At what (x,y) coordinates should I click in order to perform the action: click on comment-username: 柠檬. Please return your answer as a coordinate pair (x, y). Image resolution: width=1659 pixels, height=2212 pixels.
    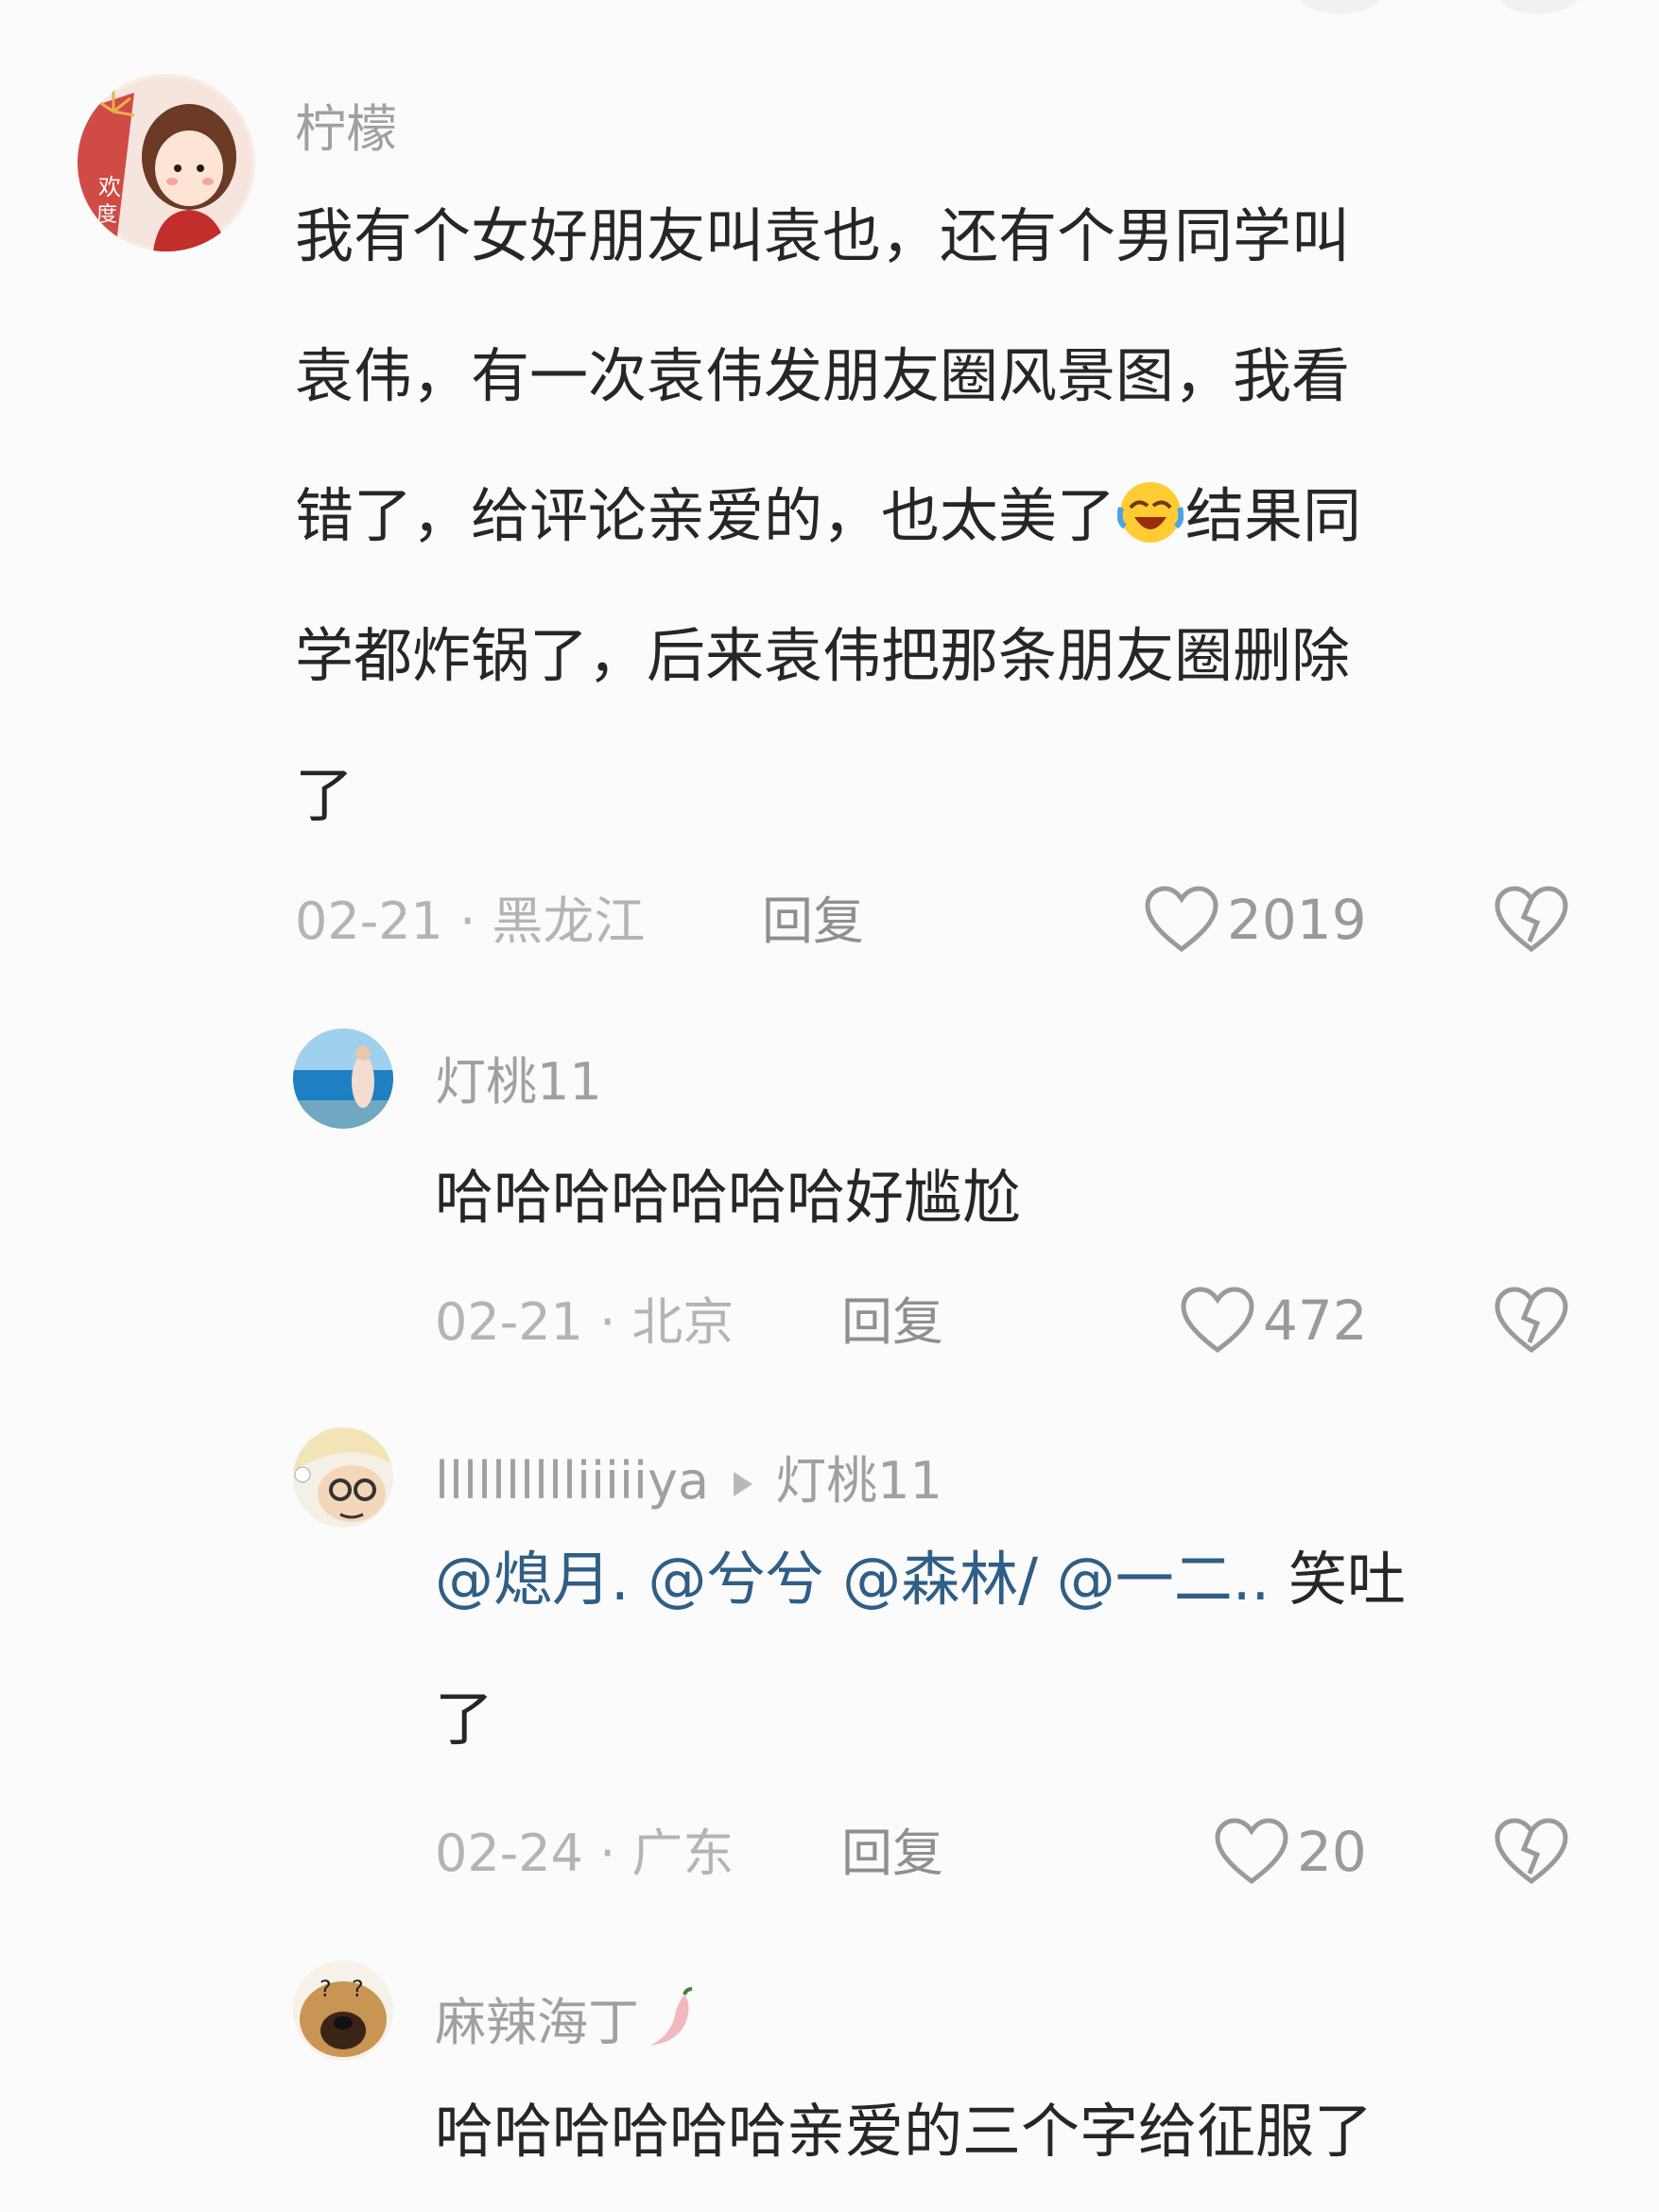
    Looking at the image, I should click on (346, 129).